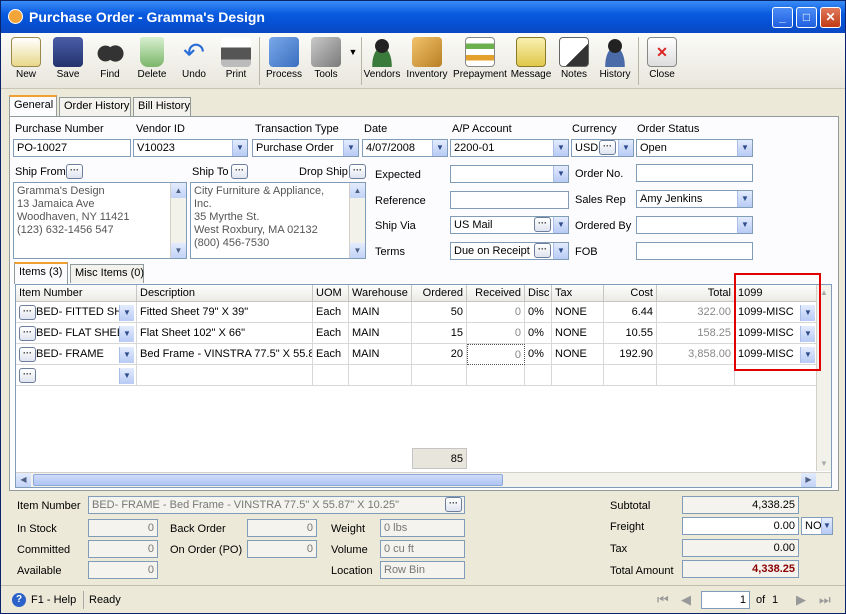  What do you see at coordinates (225, 293) in the screenshot?
I see `column-header: Description` at bounding box center [225, 293].